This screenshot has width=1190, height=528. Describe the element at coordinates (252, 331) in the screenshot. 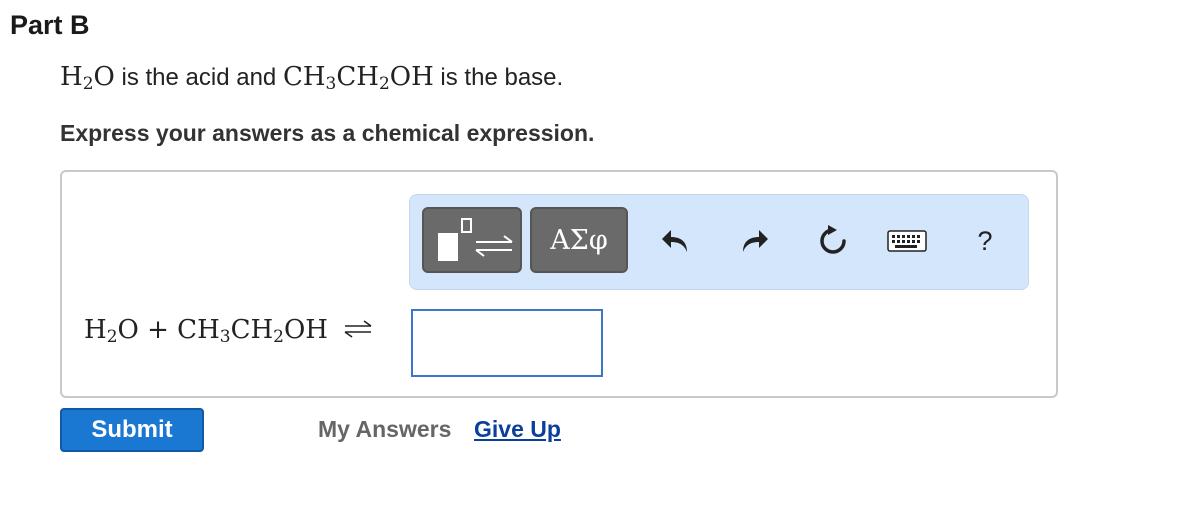

I see `reactant-ethanol: CH3CH2OH` at that location.